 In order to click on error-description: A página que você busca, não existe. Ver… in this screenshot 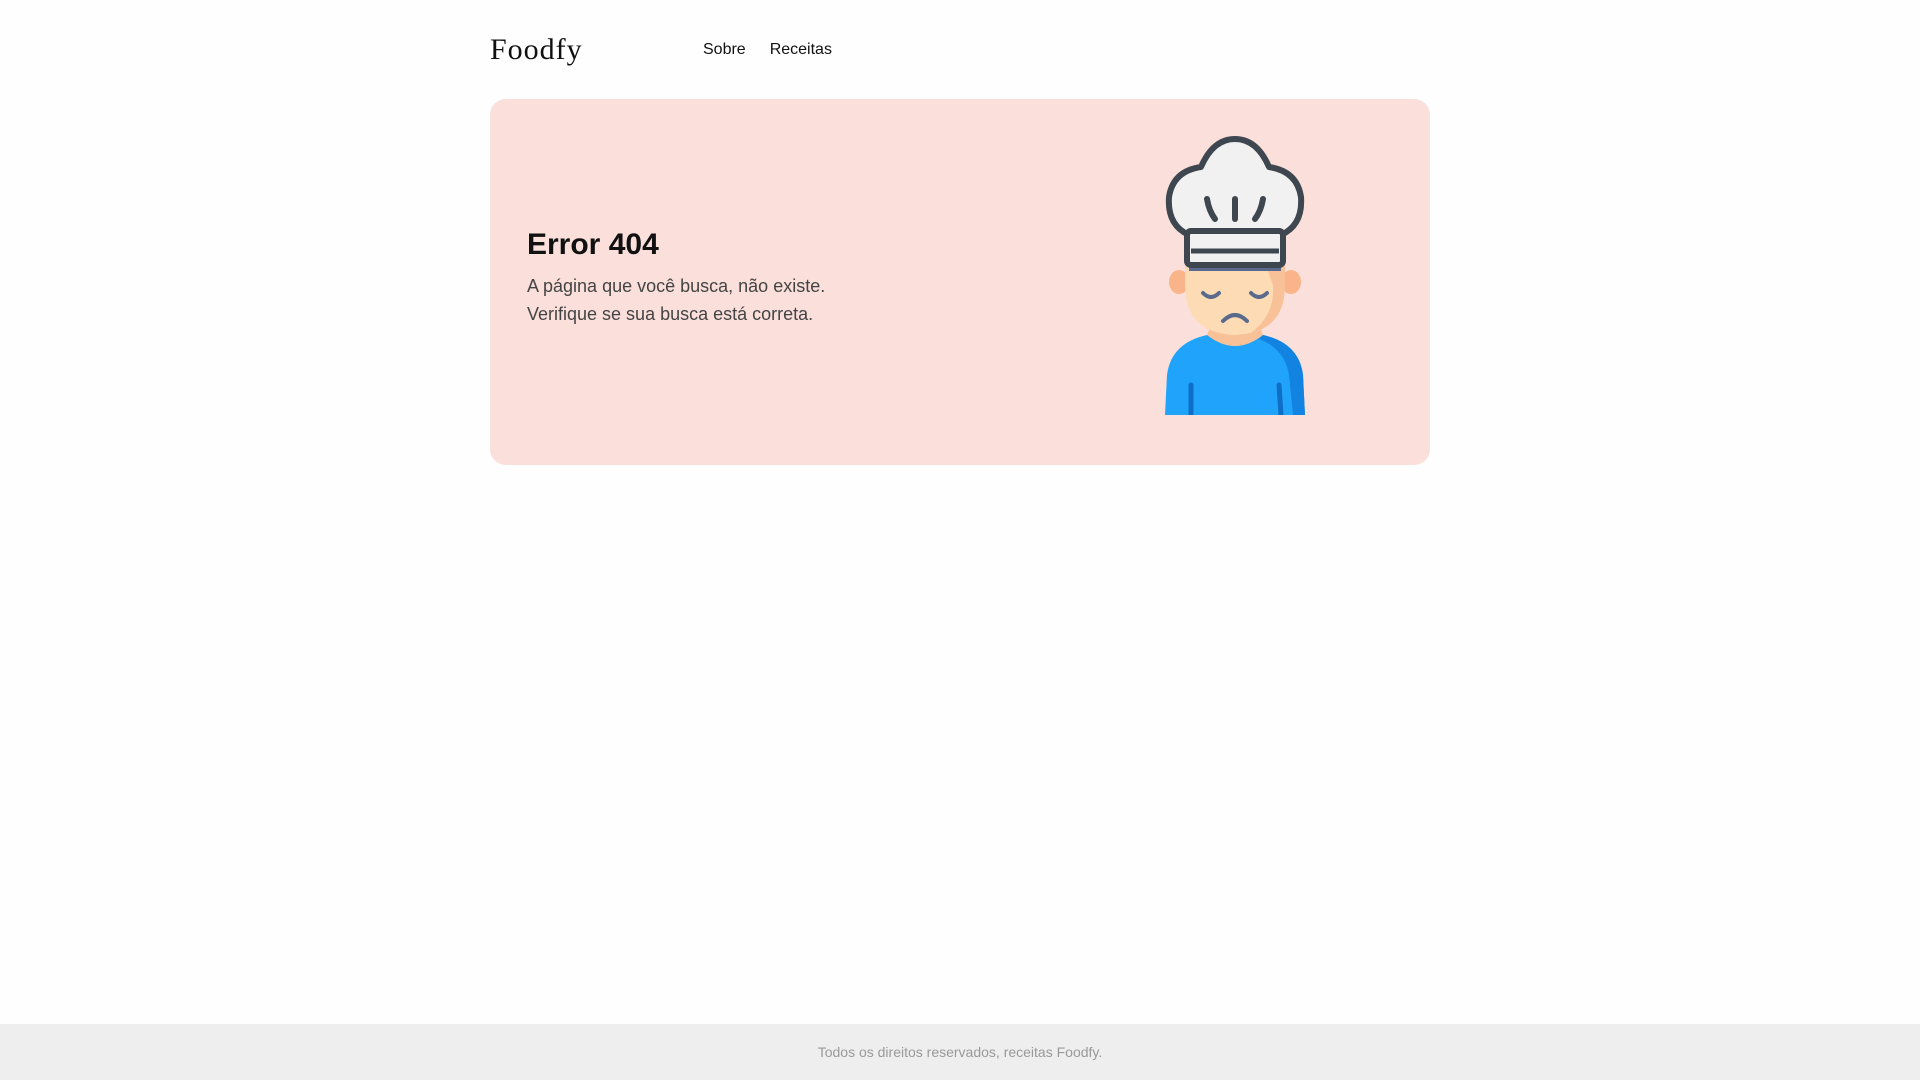, I will do `click(676, 300)`.